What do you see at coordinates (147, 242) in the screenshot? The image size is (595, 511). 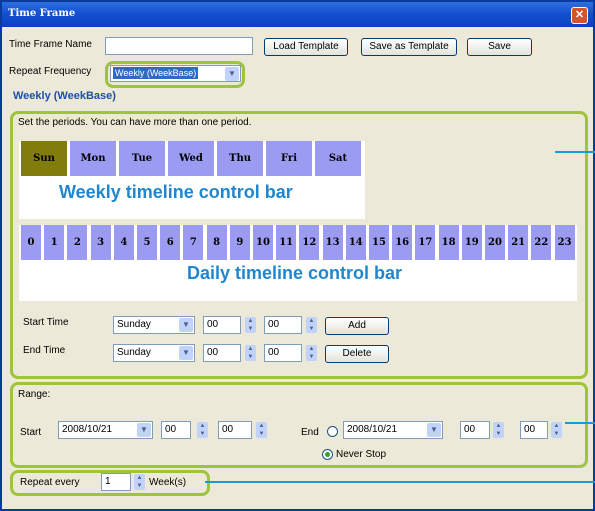 I see `hour-cell: 5` at bounding box center [147, 242].